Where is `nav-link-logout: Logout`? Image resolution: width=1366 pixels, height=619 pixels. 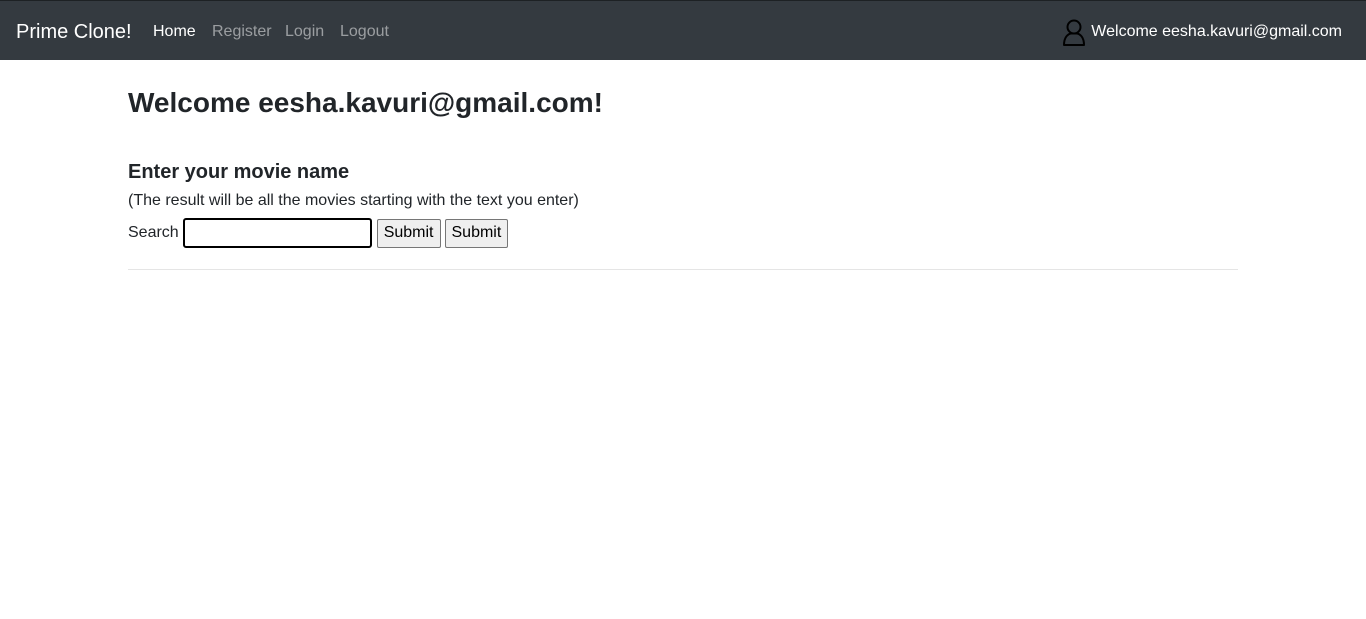 nav-link-logout: Logout is located at coordinates (364, 32).